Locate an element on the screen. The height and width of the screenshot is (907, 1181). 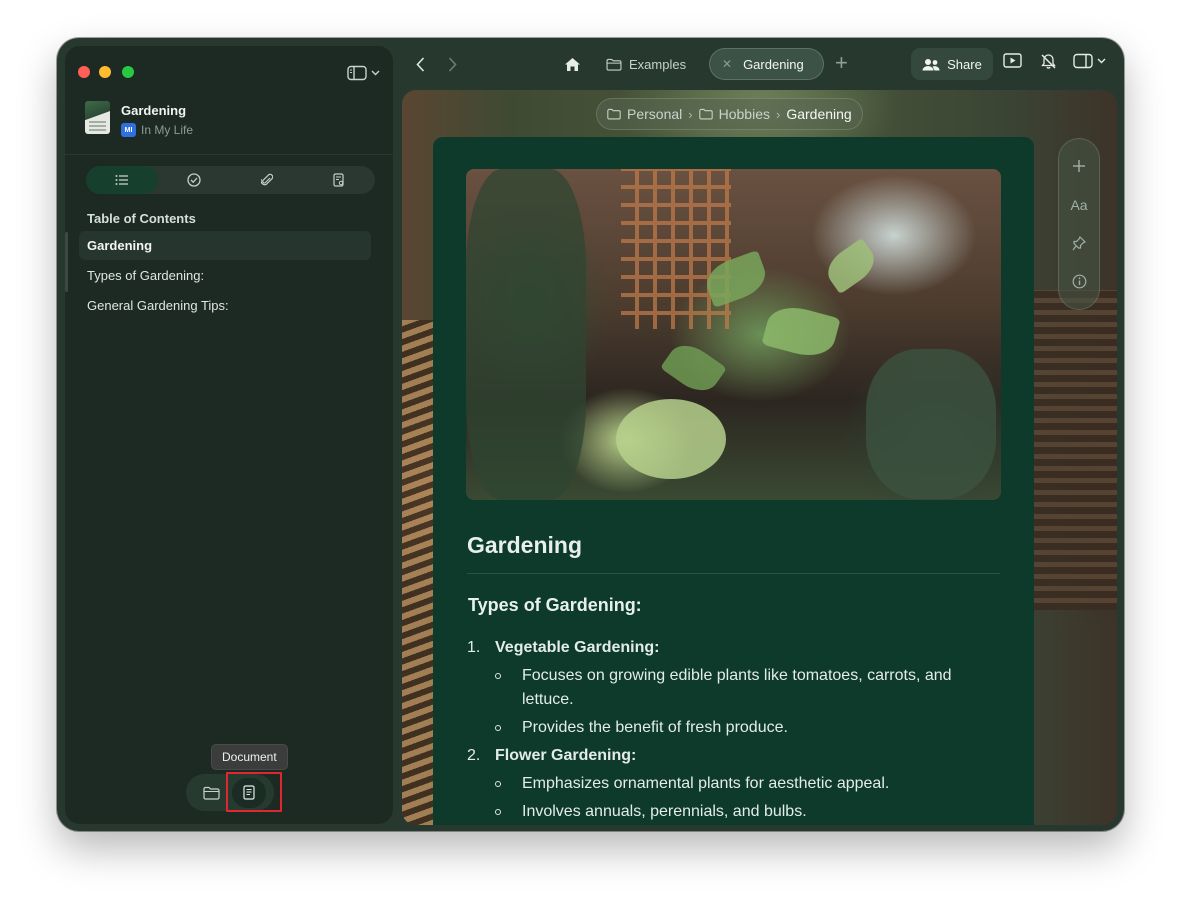
bell-slash-icon is located at coordinates (1048, 61).